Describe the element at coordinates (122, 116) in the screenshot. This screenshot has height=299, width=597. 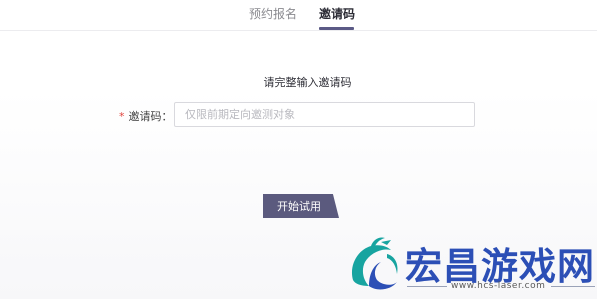
I see `required-mark: *` at that location.